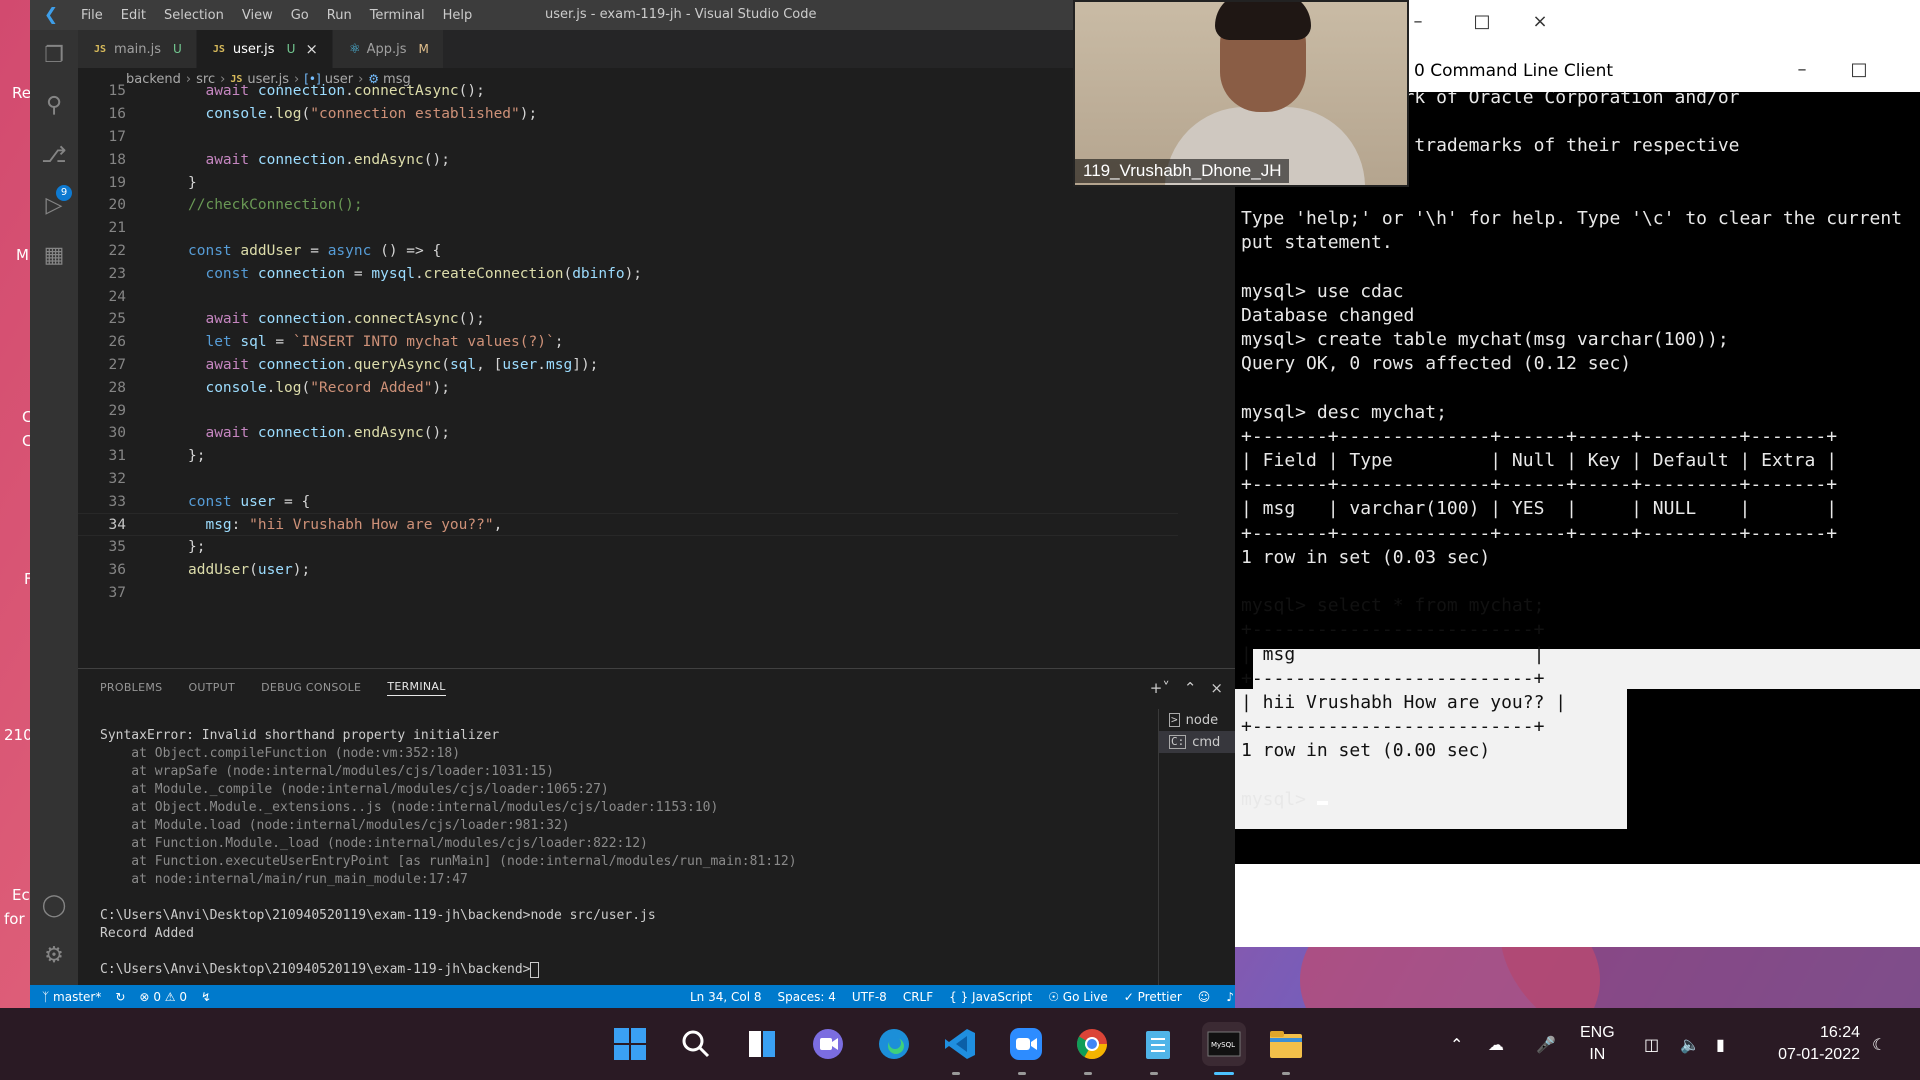 The height and width of the screenshot is (1080, 1920). Describe the element at coordinates (869, 997) in the screenshot. I see `encoding: UTF-8` at that location.